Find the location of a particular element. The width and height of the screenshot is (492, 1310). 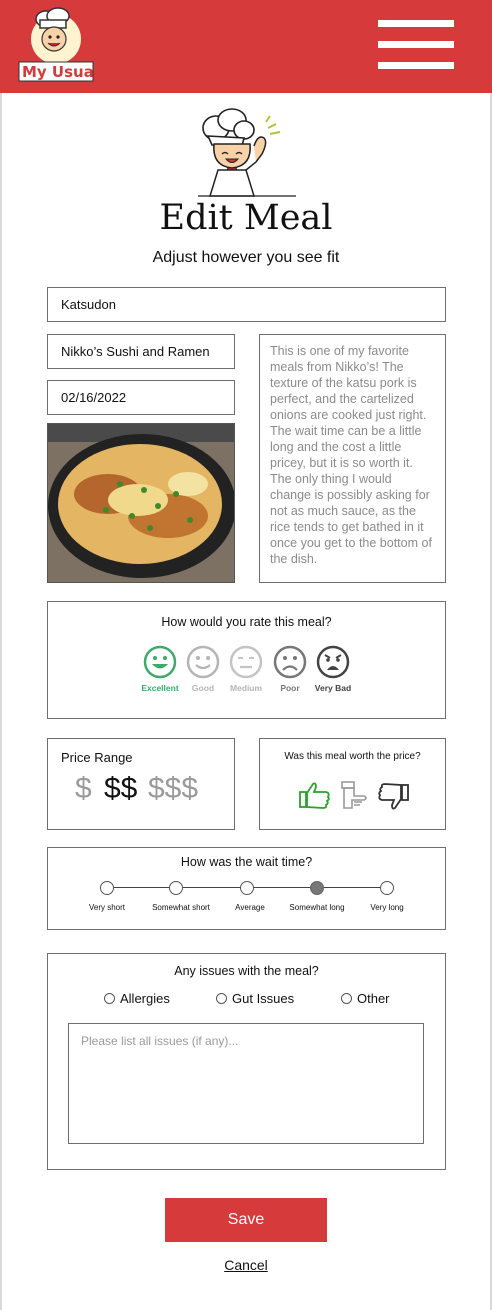

wait-option-very-long is located at coordinates (387, 888).